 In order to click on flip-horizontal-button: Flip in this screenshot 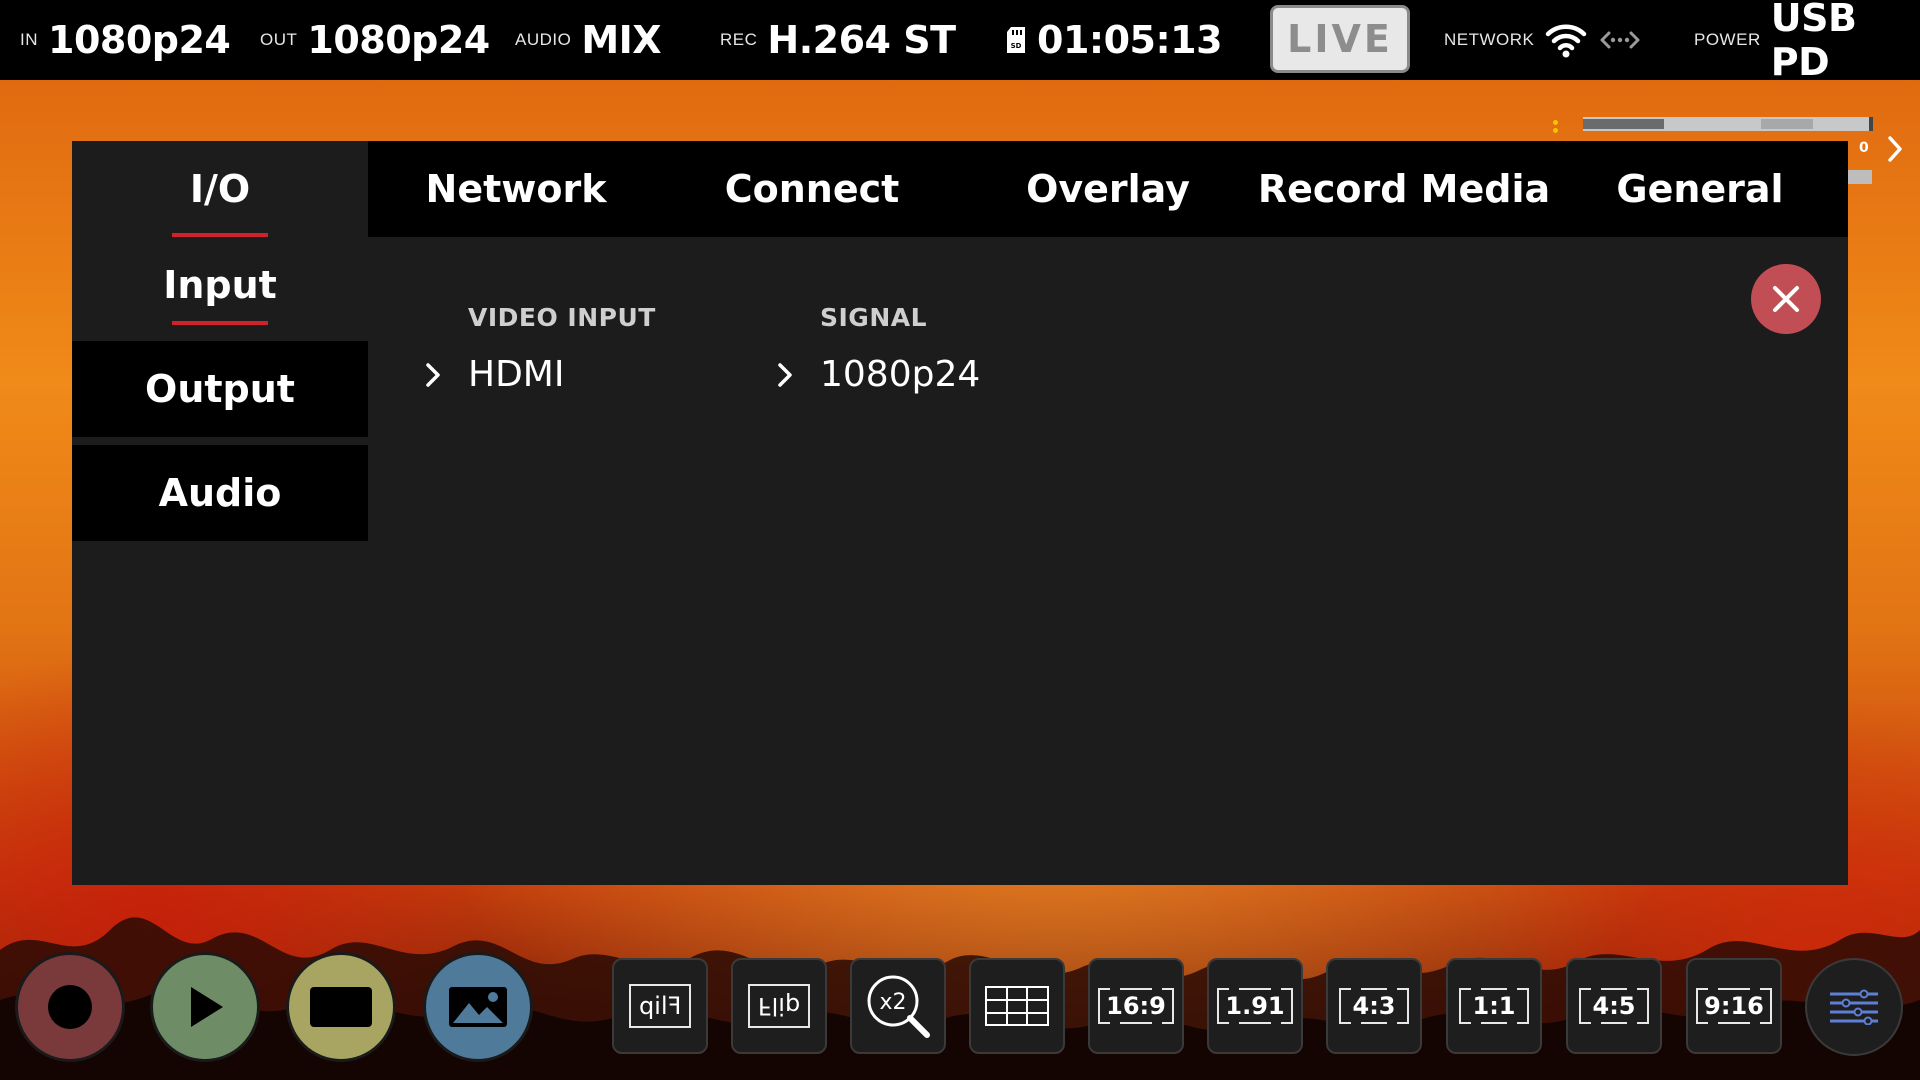, I will do `click(660, 1006)`.